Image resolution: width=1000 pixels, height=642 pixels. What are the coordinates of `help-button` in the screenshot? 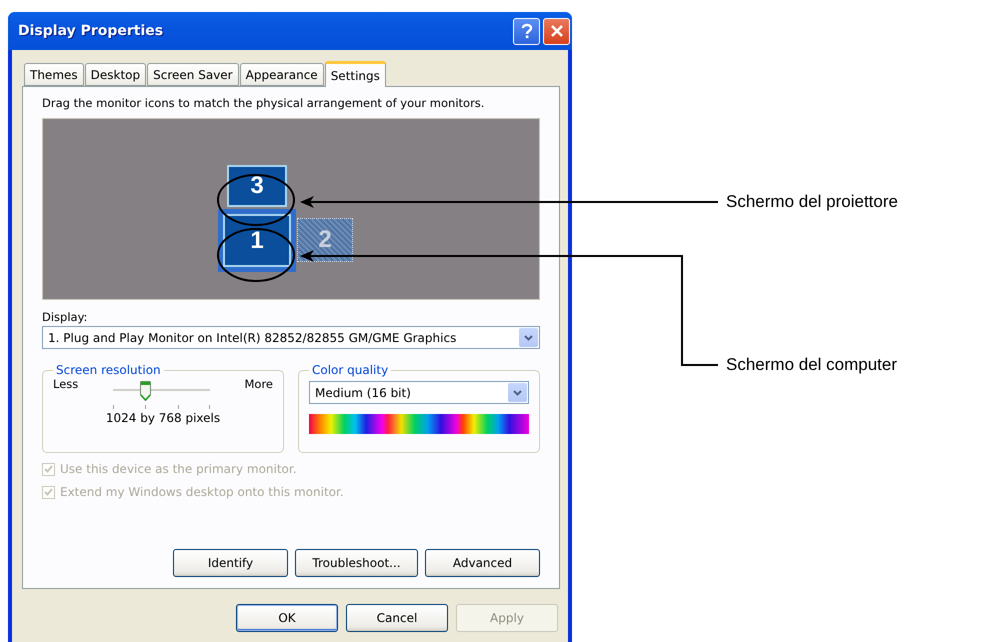 It's located at (526, 31).